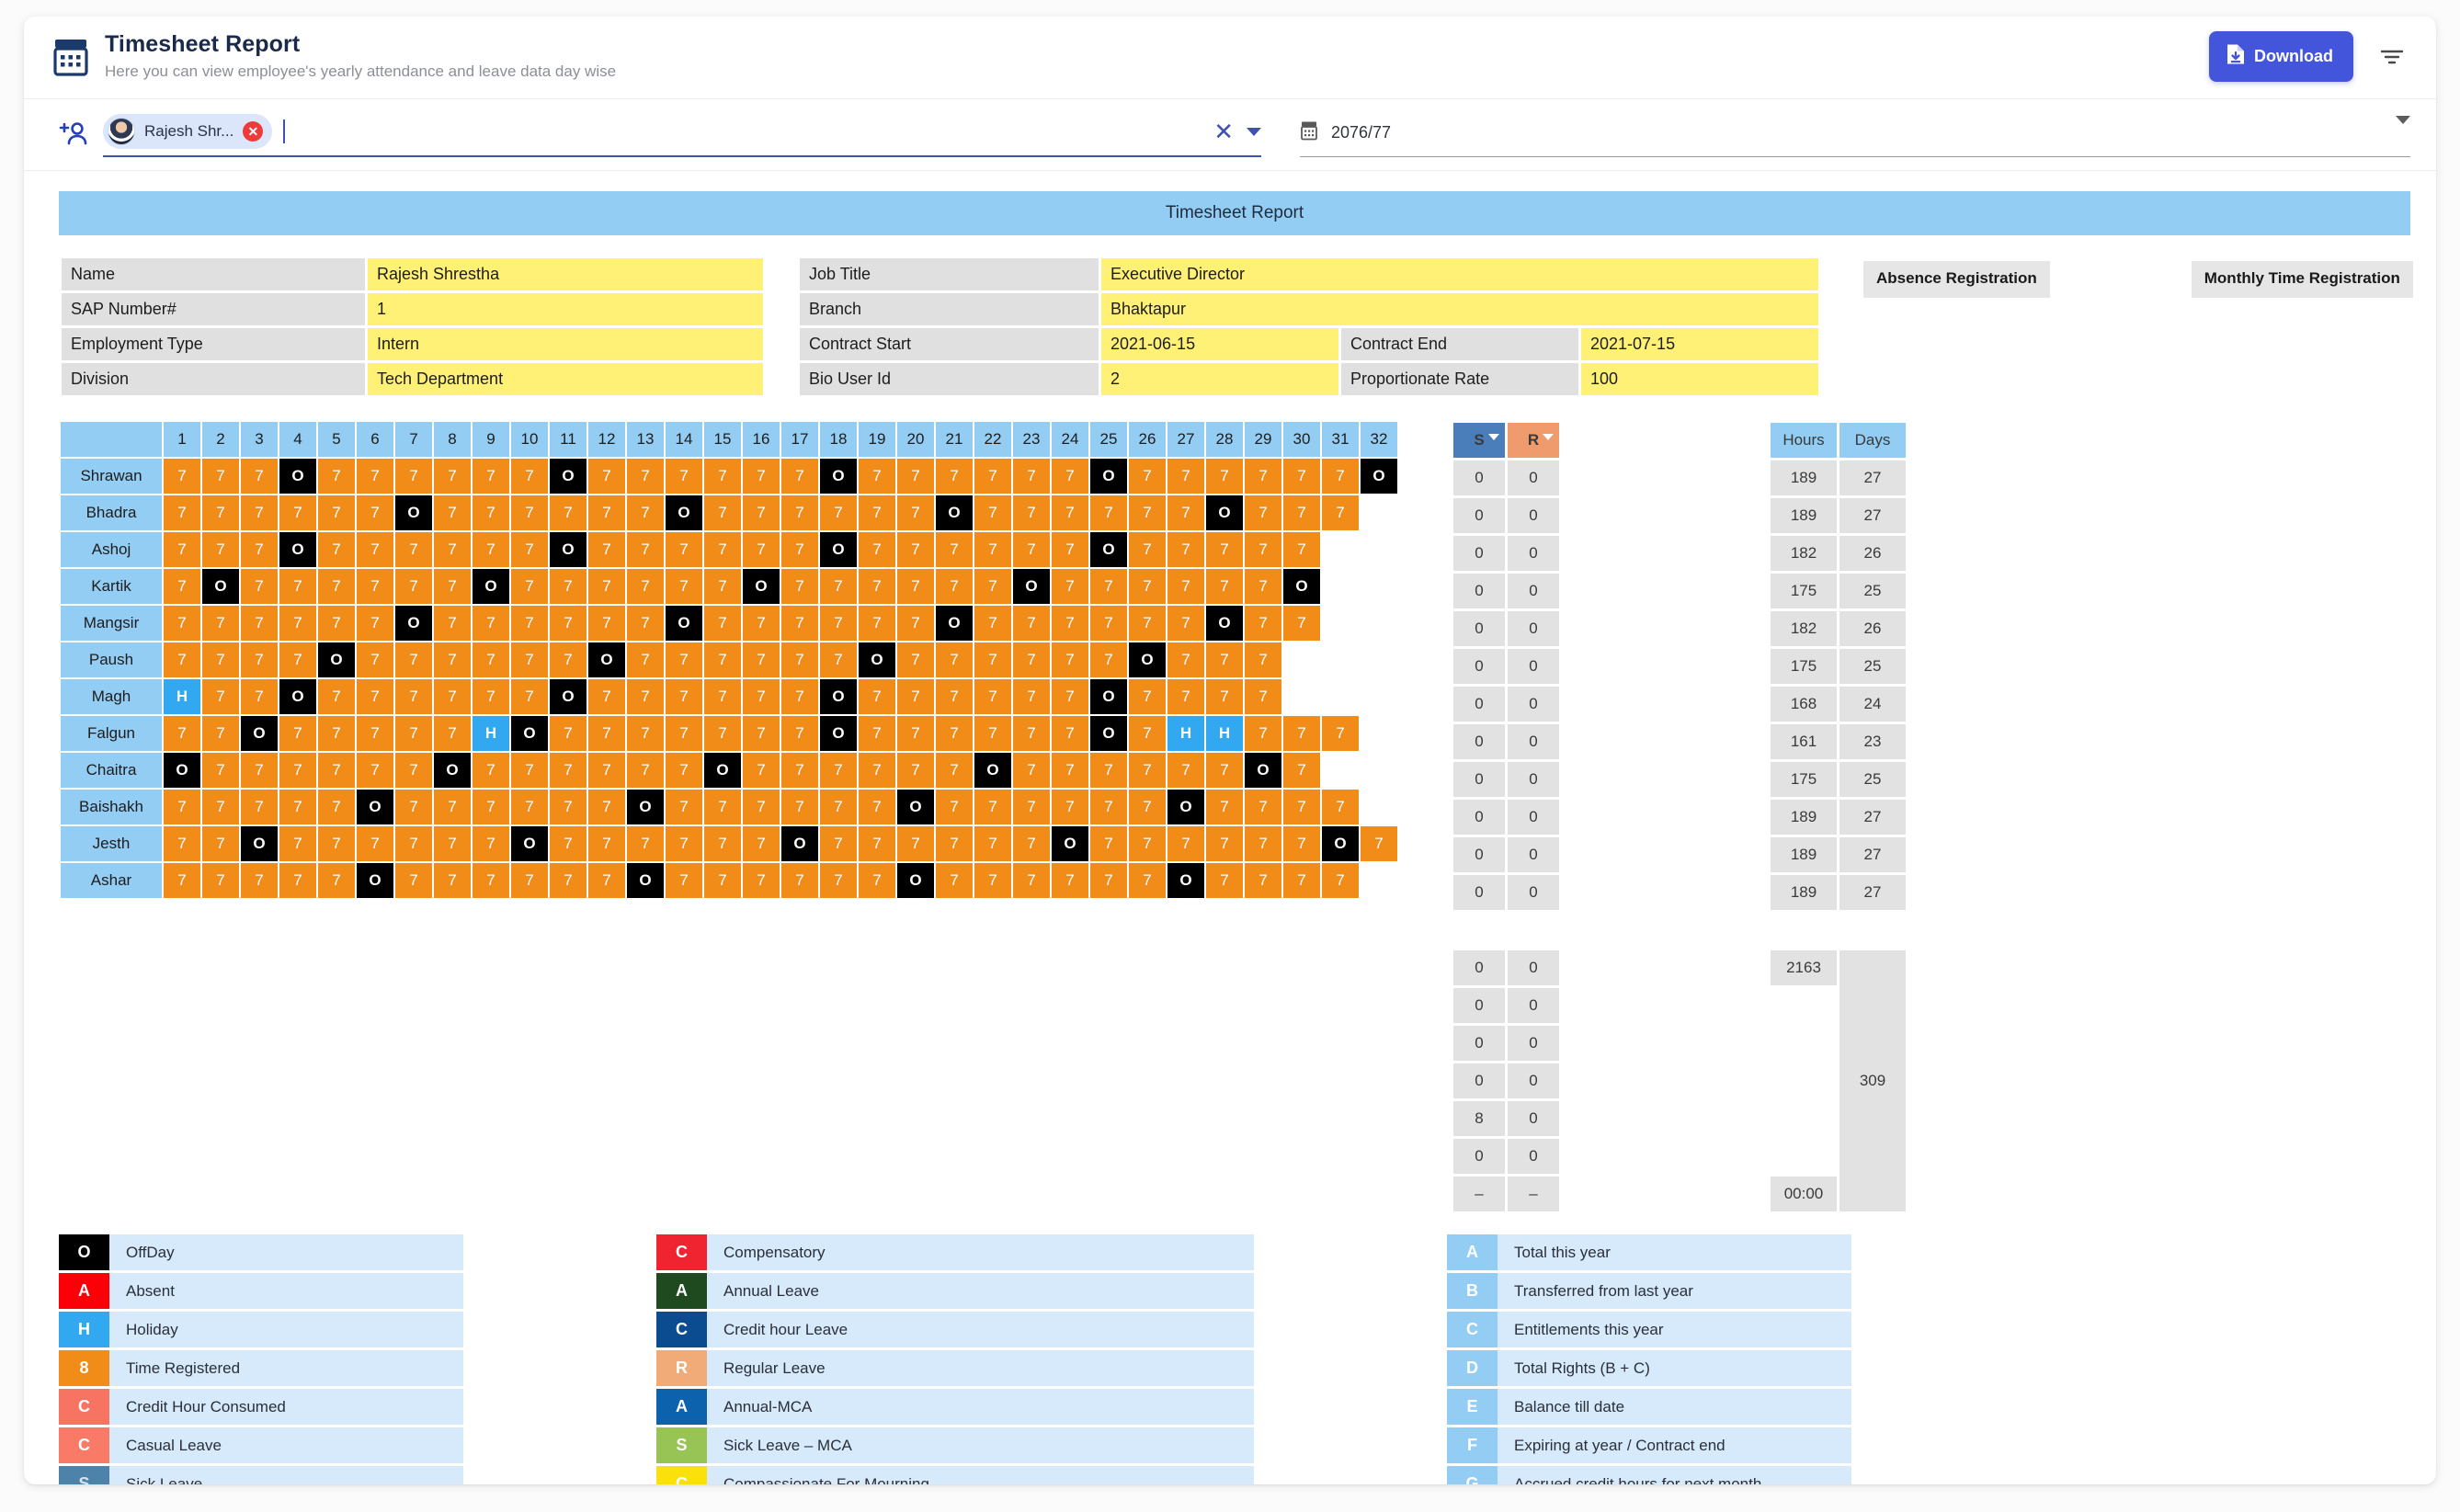  What do you see at coordinates (1223, 131) in the screenshot?
I see `clear-all-icon: ✕` at bounding box center [1223, 131].